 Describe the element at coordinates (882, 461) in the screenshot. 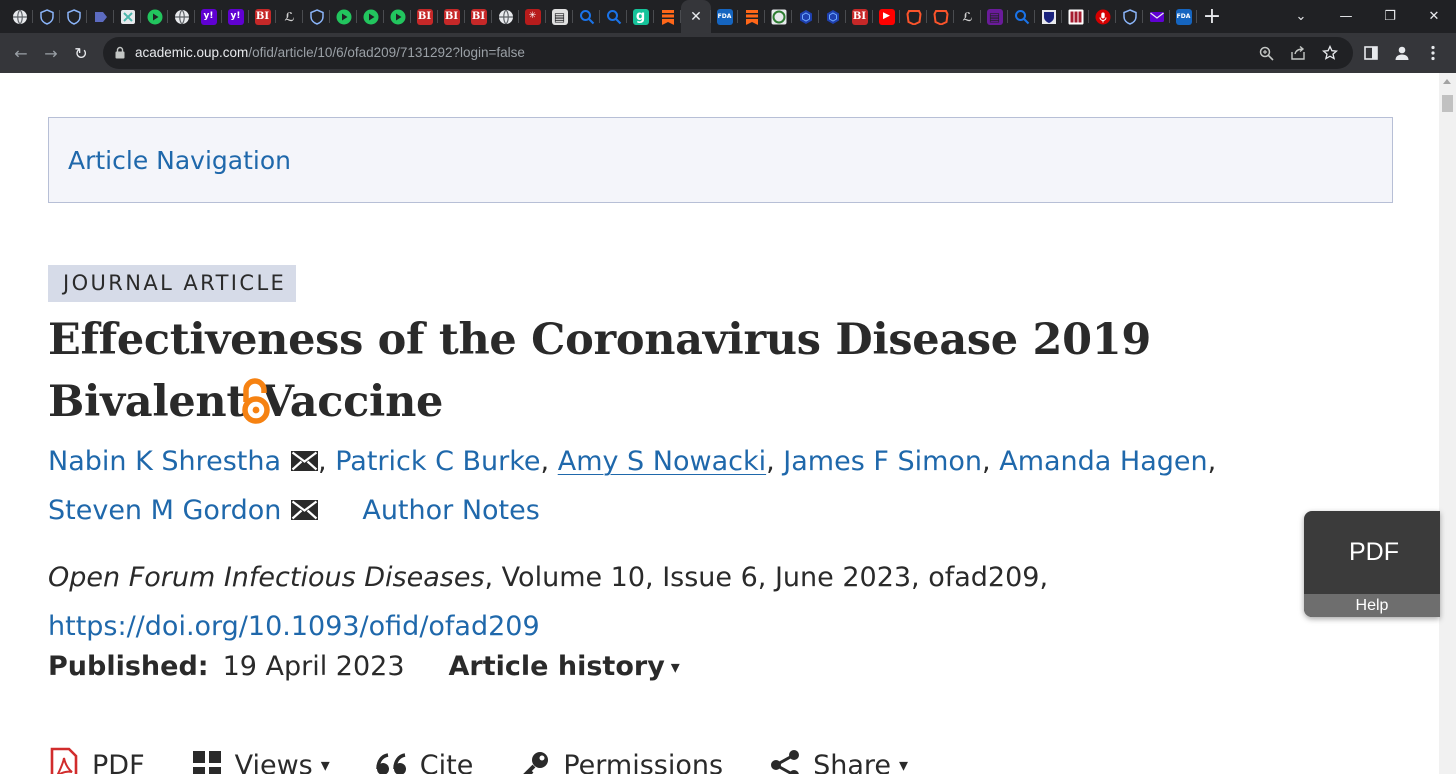

I see `author-link: James F Simon` at that location.